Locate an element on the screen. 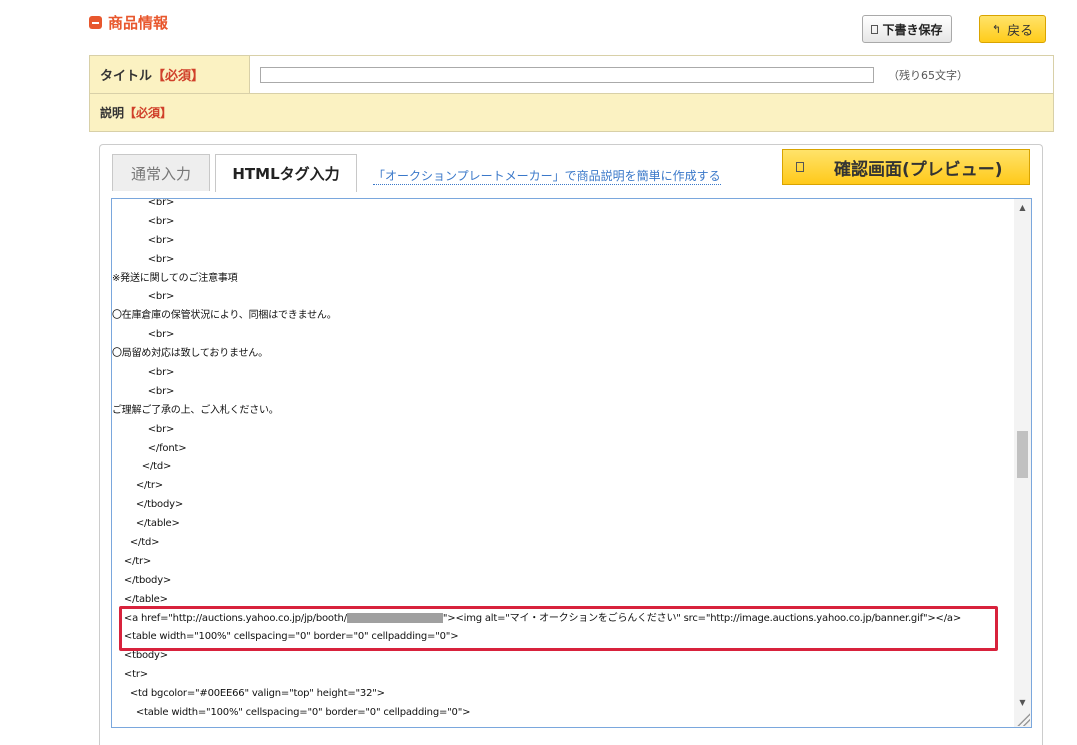  scroll-thumb is located at coordinates (1022, 454).